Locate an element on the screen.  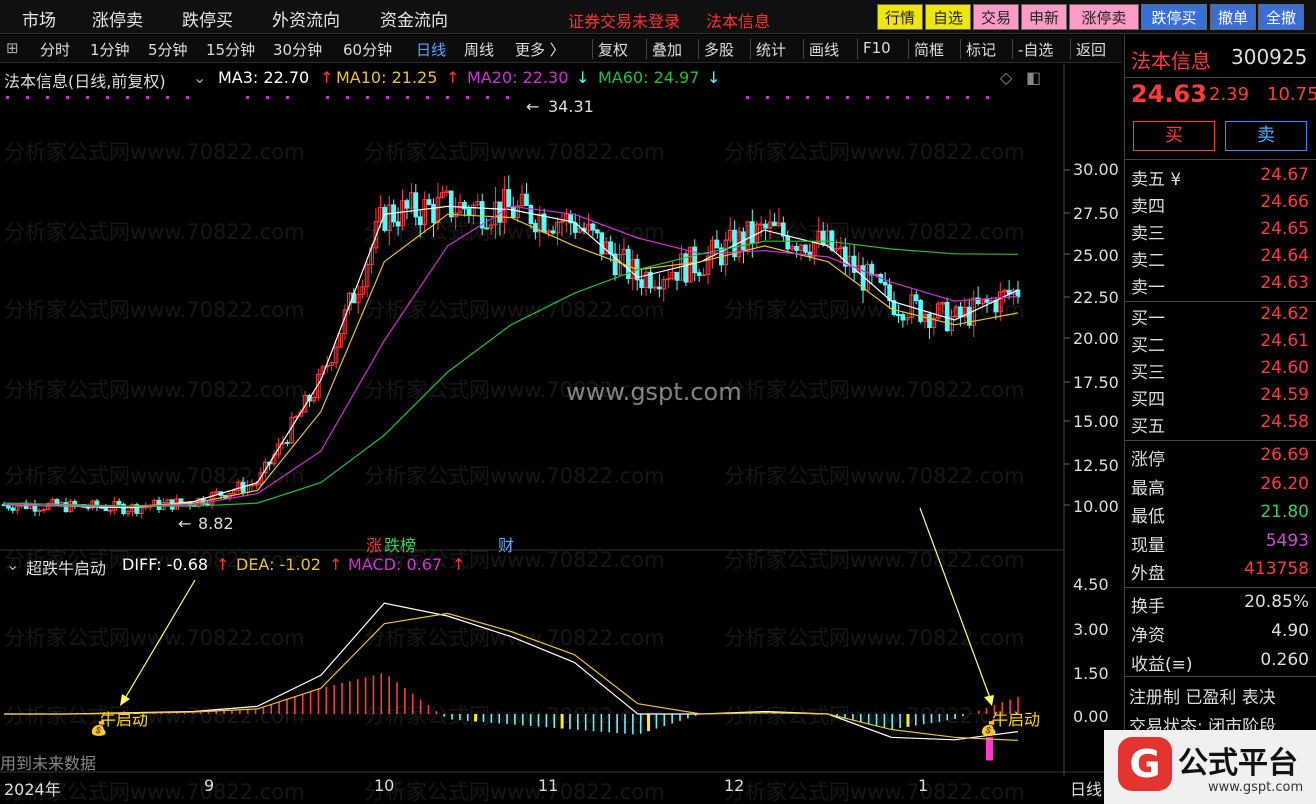
quote-row-label: 卖五 ¥ is located at coordinates (1156, 180).